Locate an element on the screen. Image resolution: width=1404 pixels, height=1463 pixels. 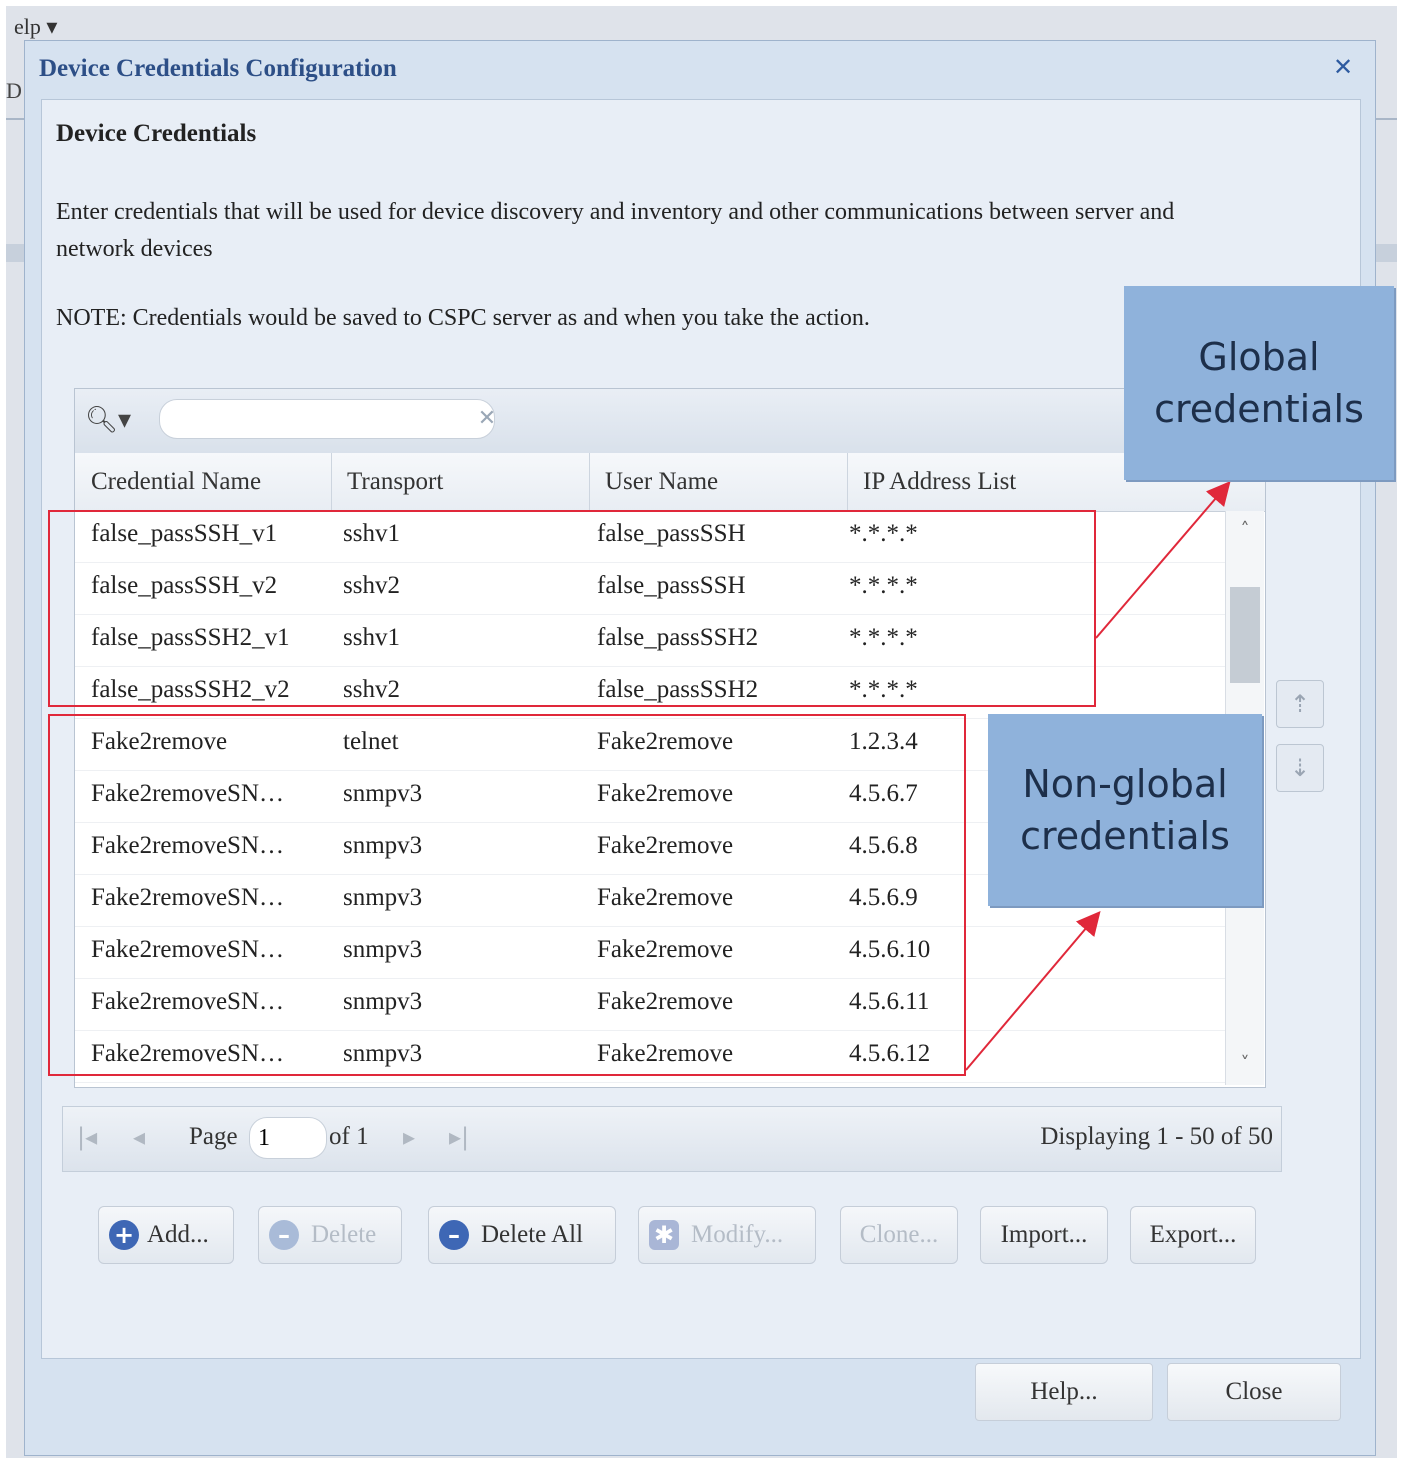
first-page-icon: |◂ is located at coordinates (87, 1137).